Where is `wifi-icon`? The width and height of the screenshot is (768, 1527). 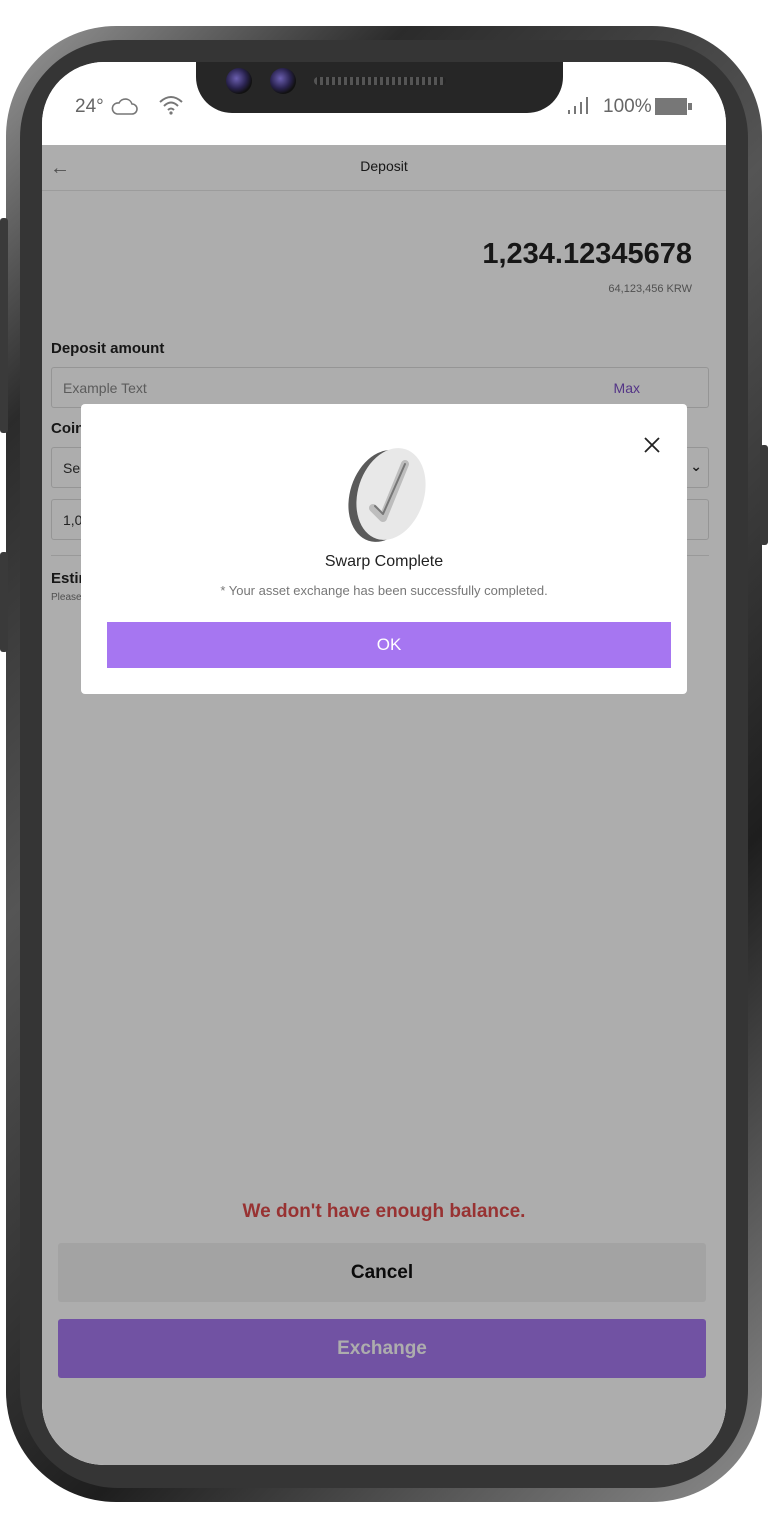
wifi-icon is located at coordinates (171, 107).